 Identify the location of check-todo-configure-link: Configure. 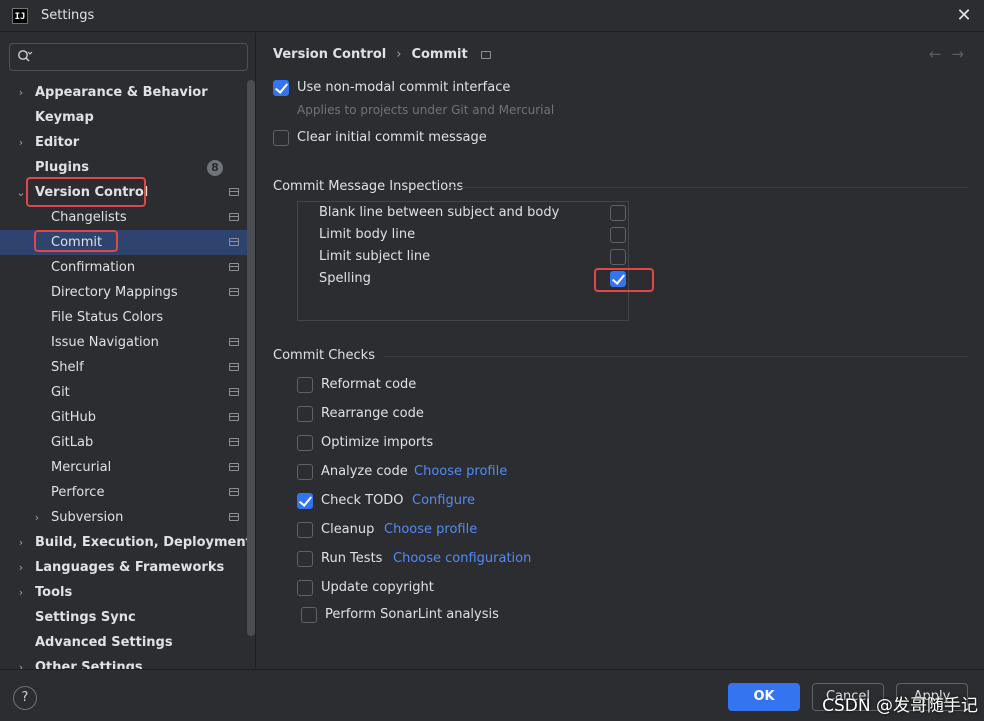
(443, 500).